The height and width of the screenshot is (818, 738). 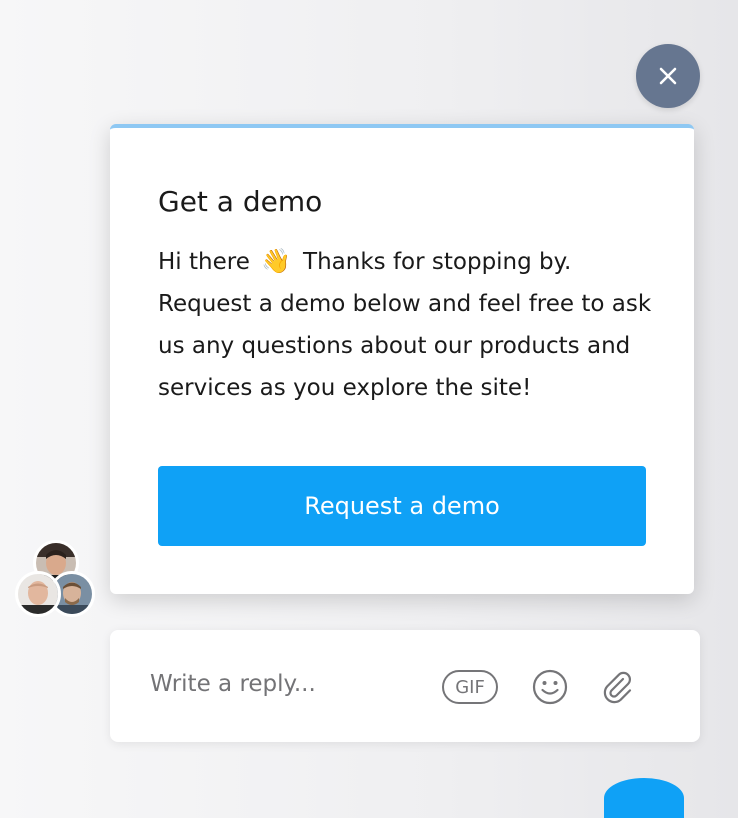 I want to click on reply-composer: GIF, so click(x=405, y=686).